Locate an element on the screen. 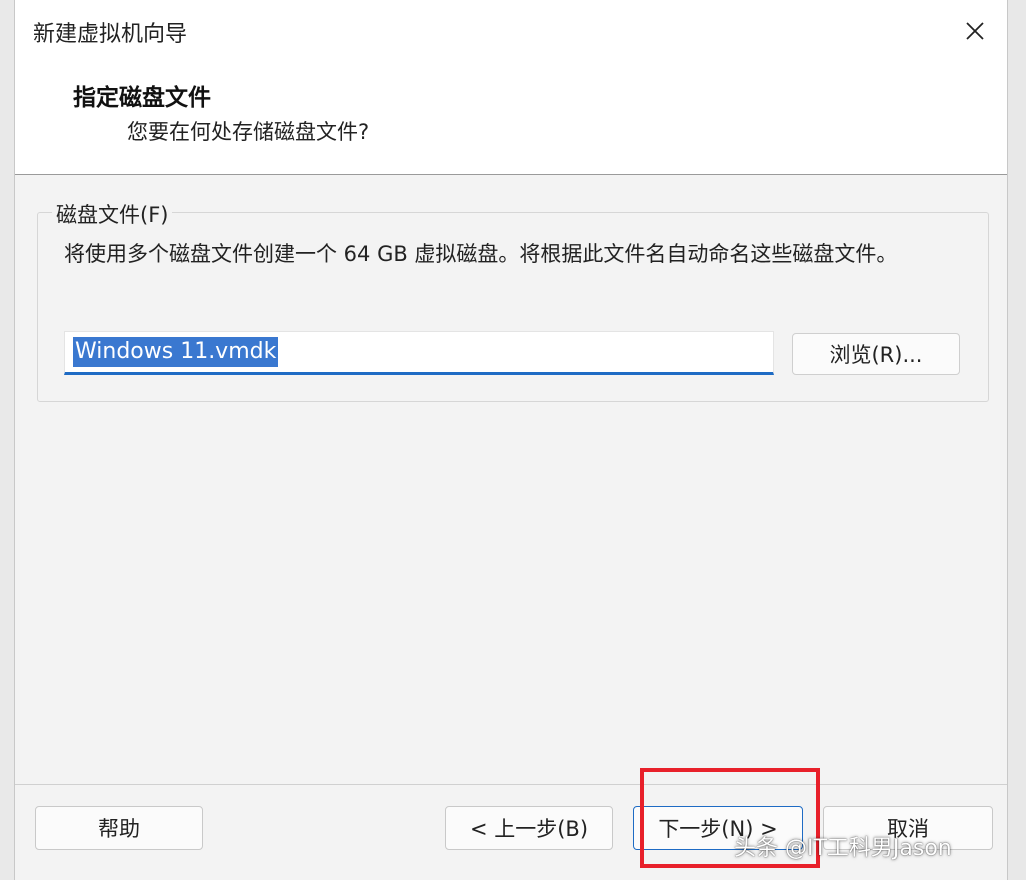 The width and height of the screenshot is (1026, 880). watermark-text: 头条 @IT工科男Jason is located at coordinates (843, 848).